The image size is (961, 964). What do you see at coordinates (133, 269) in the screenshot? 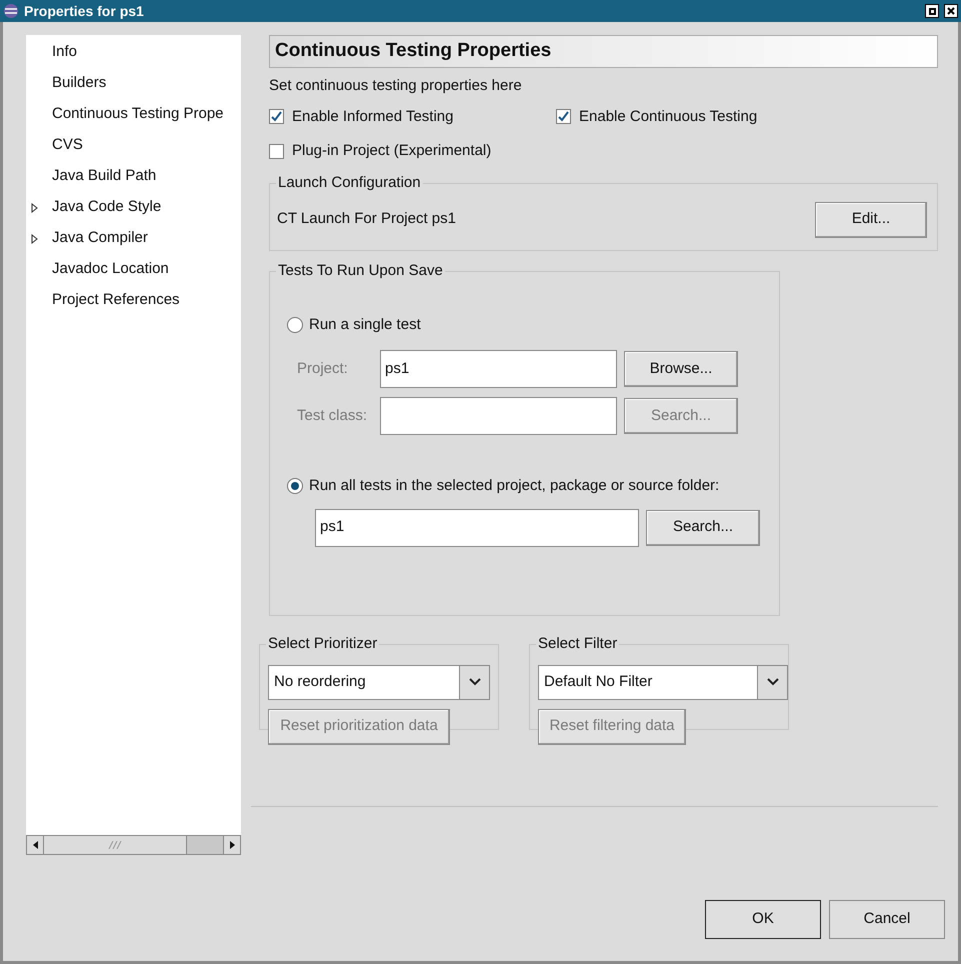
I see `tree-item: Javadoc Location` at bounding box center [133, 269].